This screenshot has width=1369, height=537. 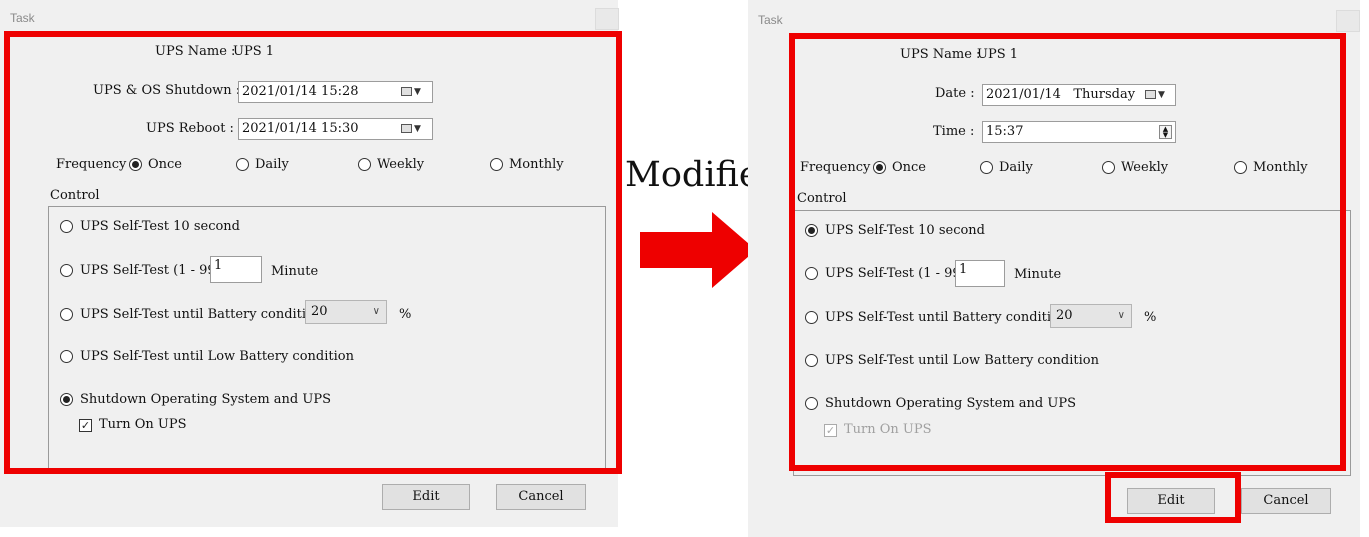 What do you see at coordinates (426, 497) in the screenshot?
I see `edit-button: Edit` at bounding box center [426, 497].